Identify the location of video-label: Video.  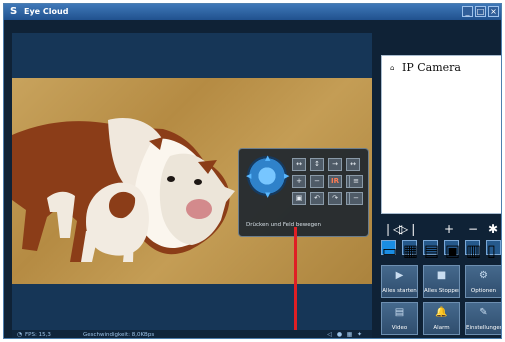
(399, 328).